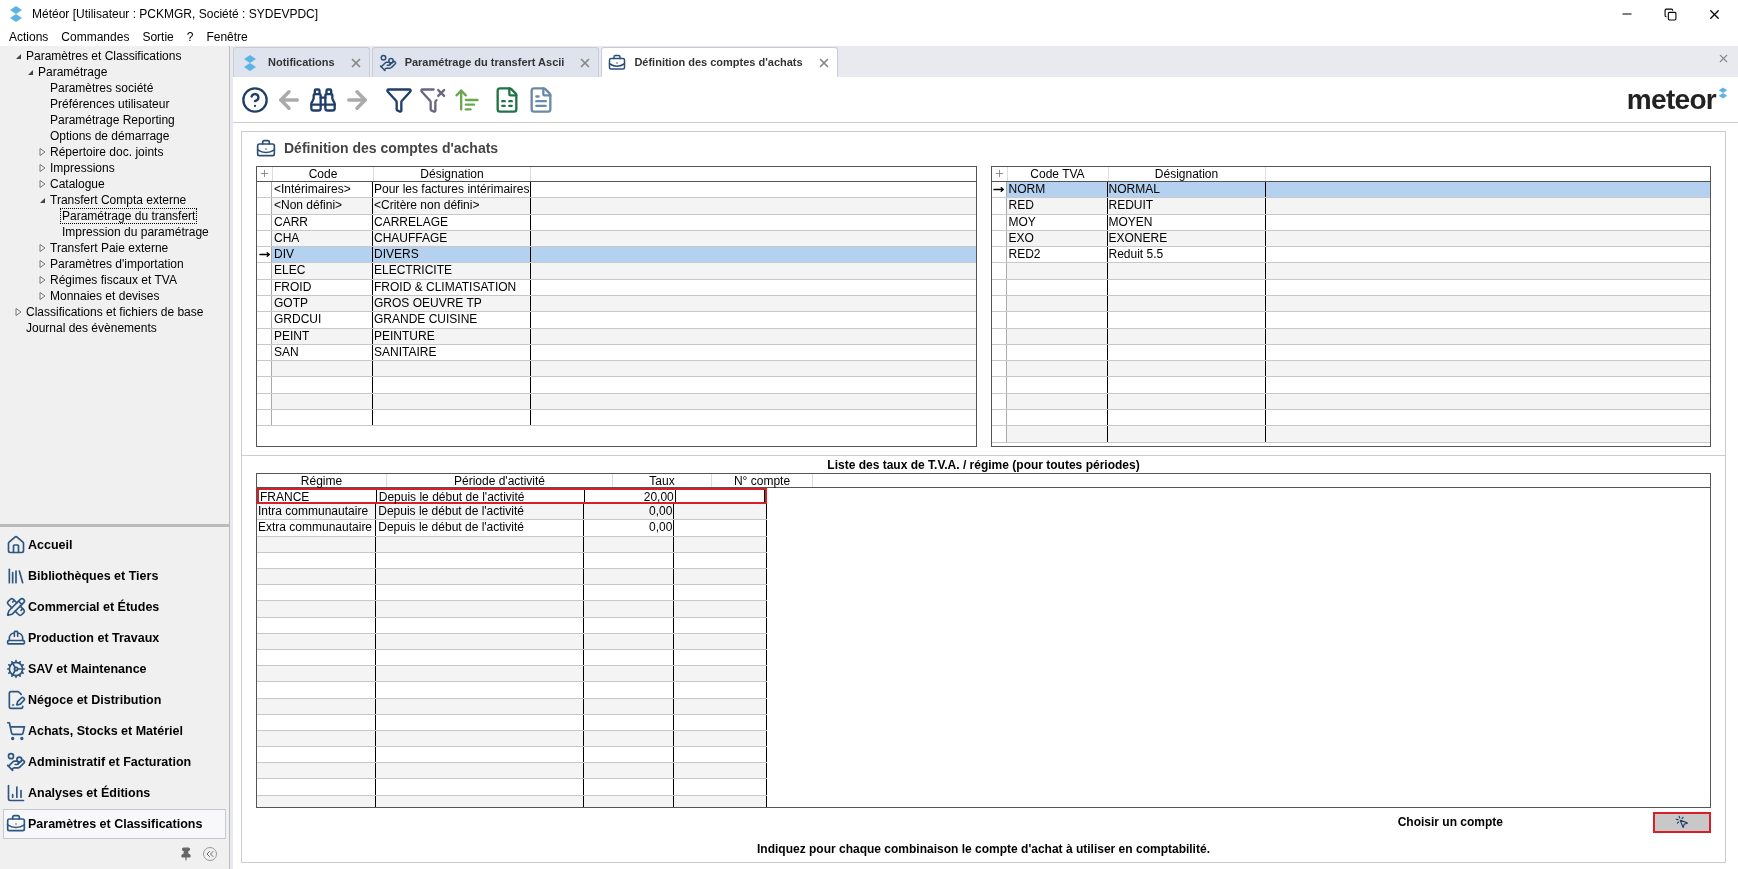 This screenshot has height=869, width=1738. I want to click on table-row: Extra communautaire Depuis le début de l'activité 0,00, so click(512, 528).